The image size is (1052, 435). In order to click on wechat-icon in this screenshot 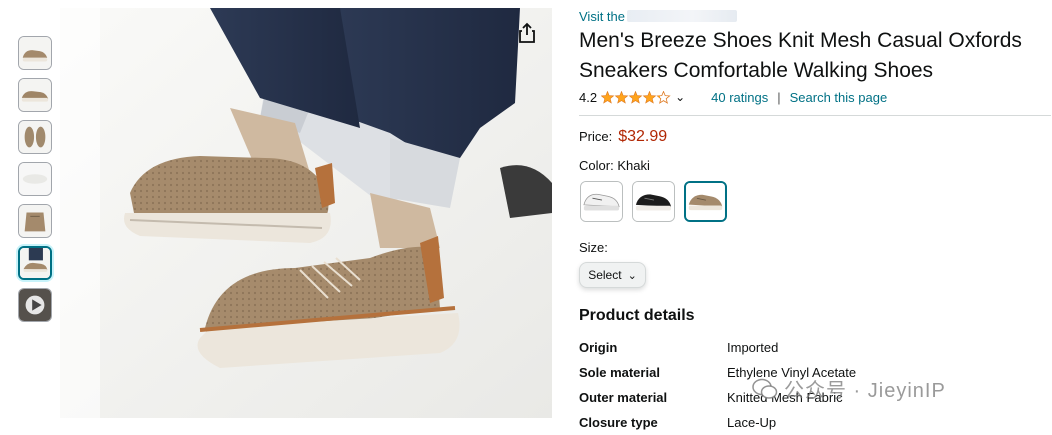, I will do `click(765, 388)`.